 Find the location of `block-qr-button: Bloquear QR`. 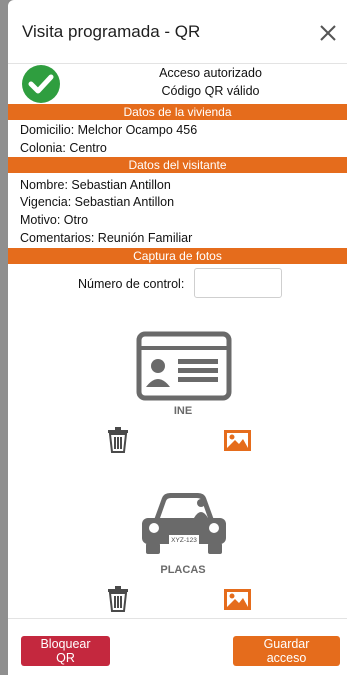

block-qr-button: Bloquear QR is located at coordinates (65, 651).